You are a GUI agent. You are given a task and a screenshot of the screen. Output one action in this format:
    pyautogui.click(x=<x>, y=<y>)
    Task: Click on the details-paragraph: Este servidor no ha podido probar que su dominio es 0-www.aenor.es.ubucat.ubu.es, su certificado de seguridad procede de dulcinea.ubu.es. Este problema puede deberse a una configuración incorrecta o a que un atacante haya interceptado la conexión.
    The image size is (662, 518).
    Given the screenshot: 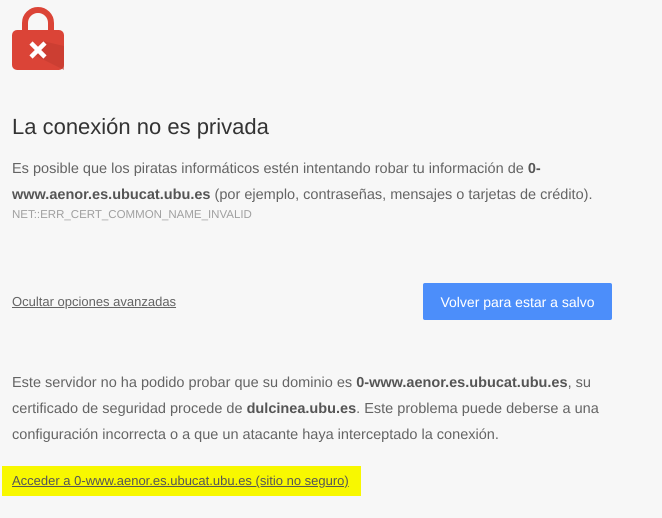 What is the action you would take?
    pyautogui.click(x=306, y=409)
    